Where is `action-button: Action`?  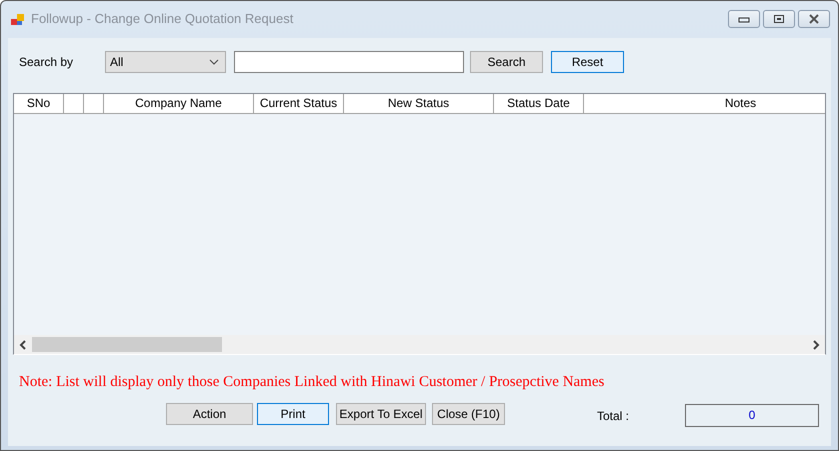
action-button: Action is located at coordinates (209, 413).